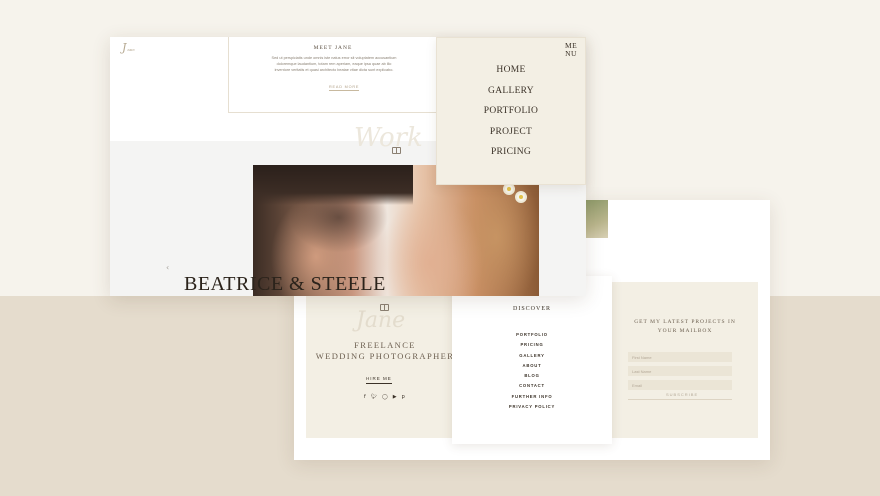 The image size is (880, 496). Describe the element at coordinates (531, 309) in the screenshot. I see `discover-title: DISCOVER` at that location.